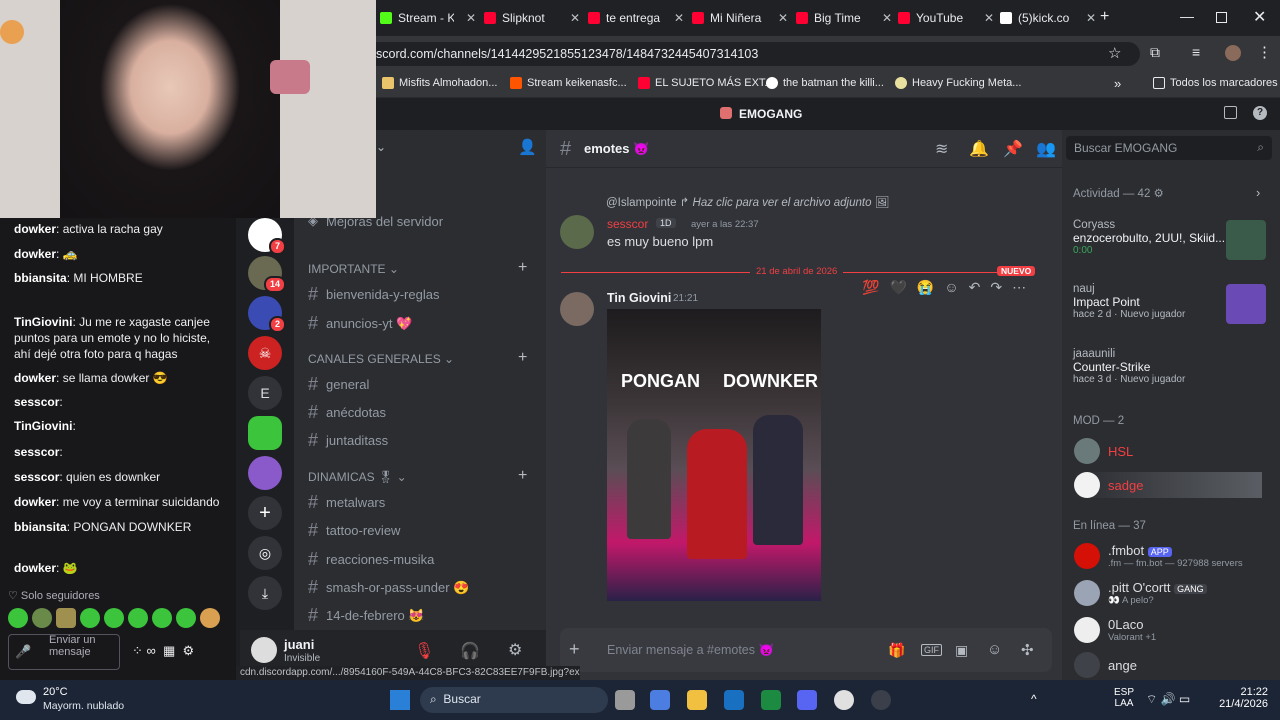  Describe the element at coordinates (1114, 53) in the screenshot. I see `star-icon: ☆` at that location.